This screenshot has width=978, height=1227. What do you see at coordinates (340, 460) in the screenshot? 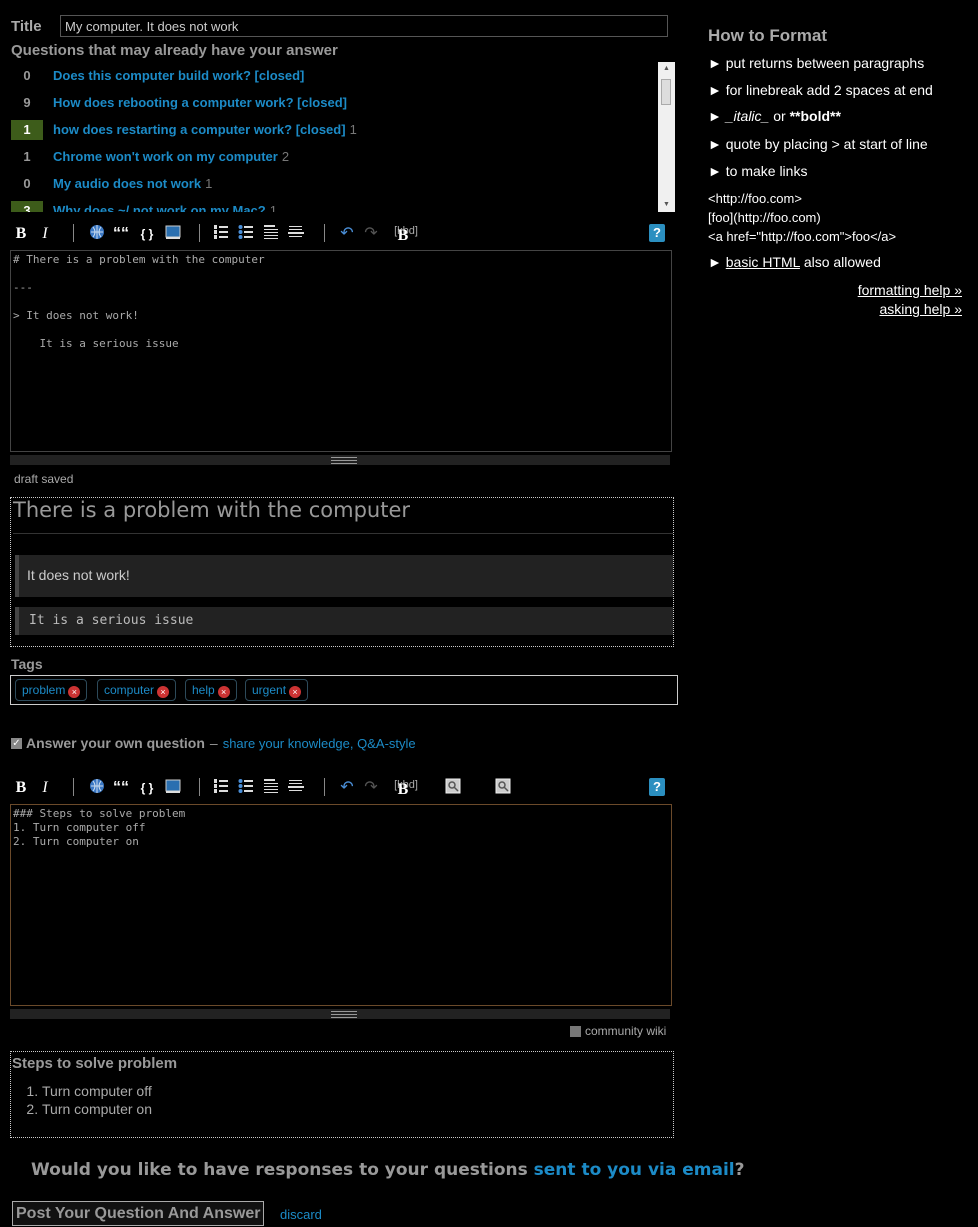
I see `question-editor-resize-grip` at bounding box center [340, 460].